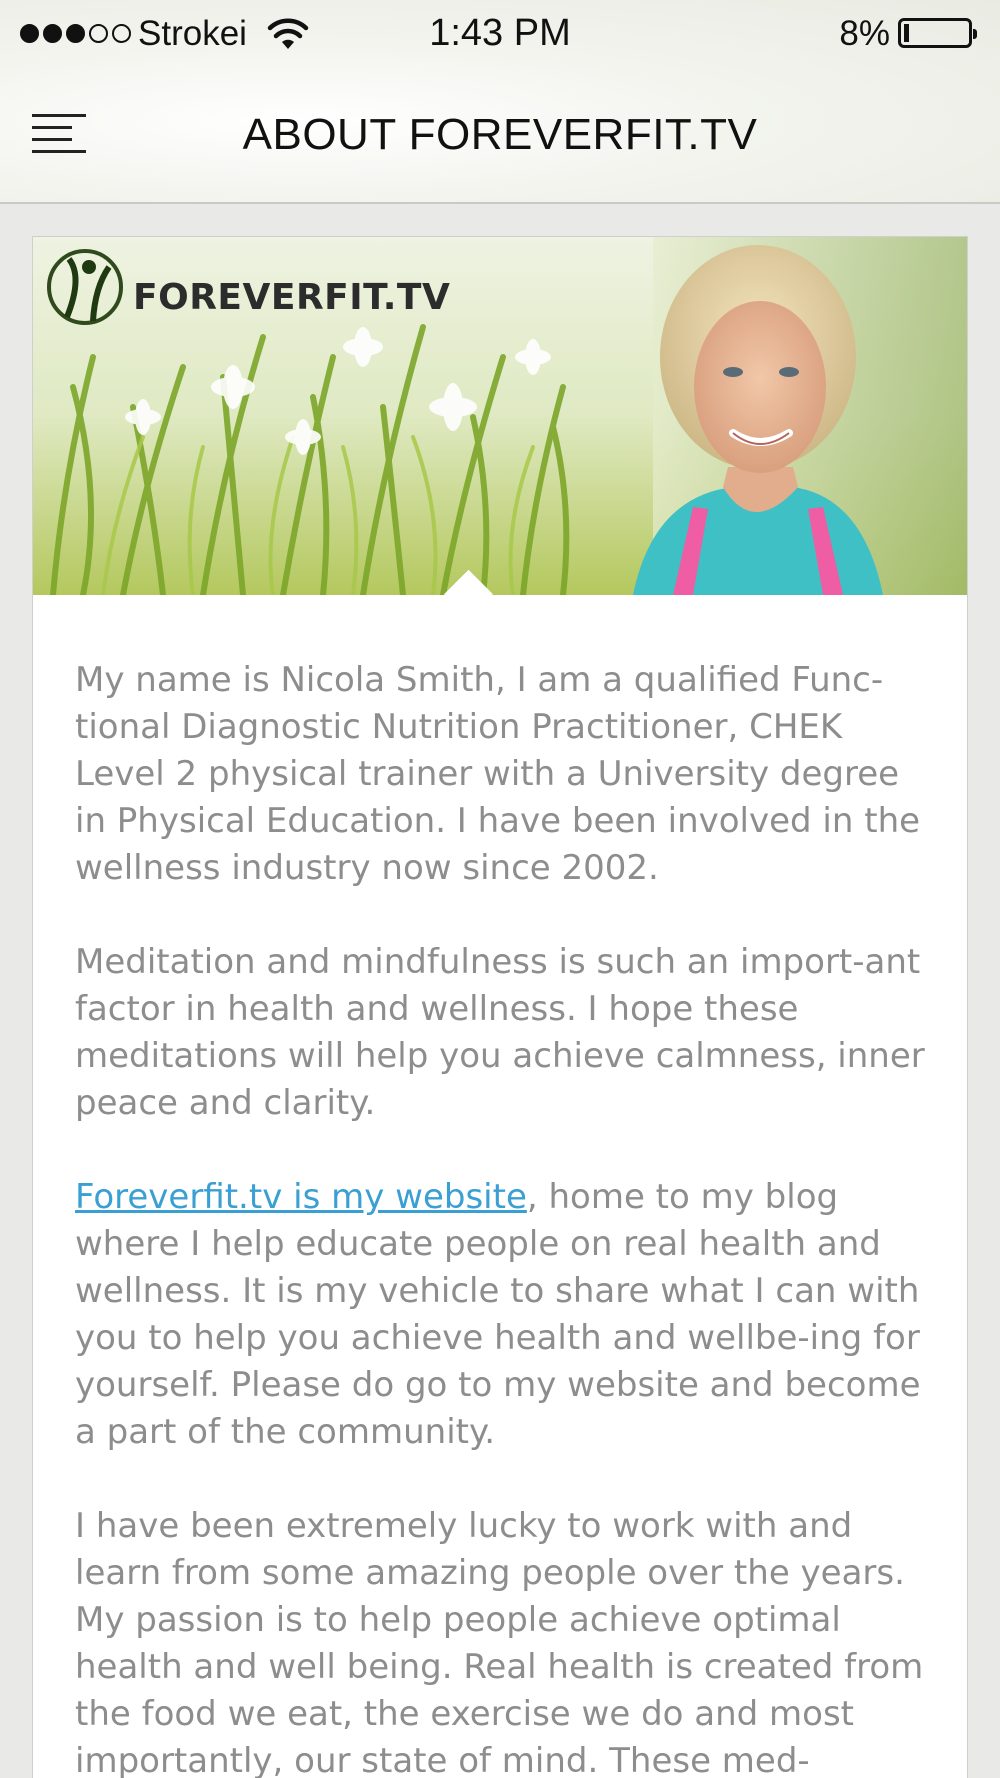 This screenshot has height=1778, width=1000. I want to click on battery-icon, so click(937, 33).